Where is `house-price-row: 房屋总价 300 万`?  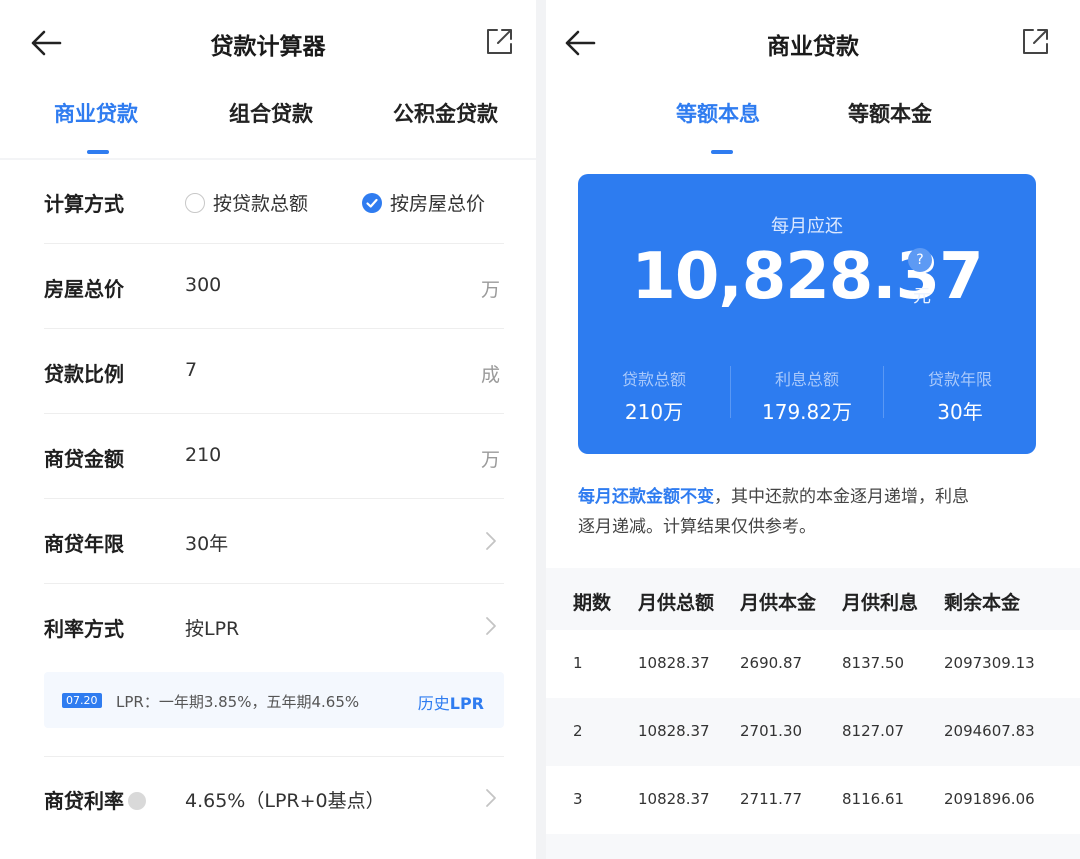 house-price-row: 房屋总价 300 万 is located at coordinates (274, 287).